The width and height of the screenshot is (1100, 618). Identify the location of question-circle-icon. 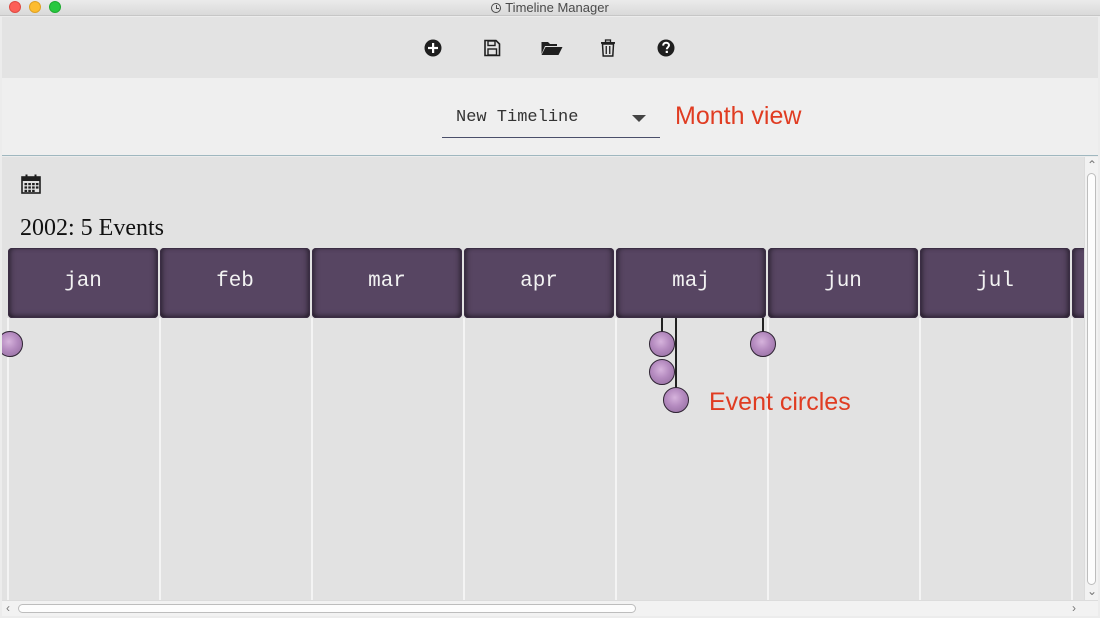
(666, 48).